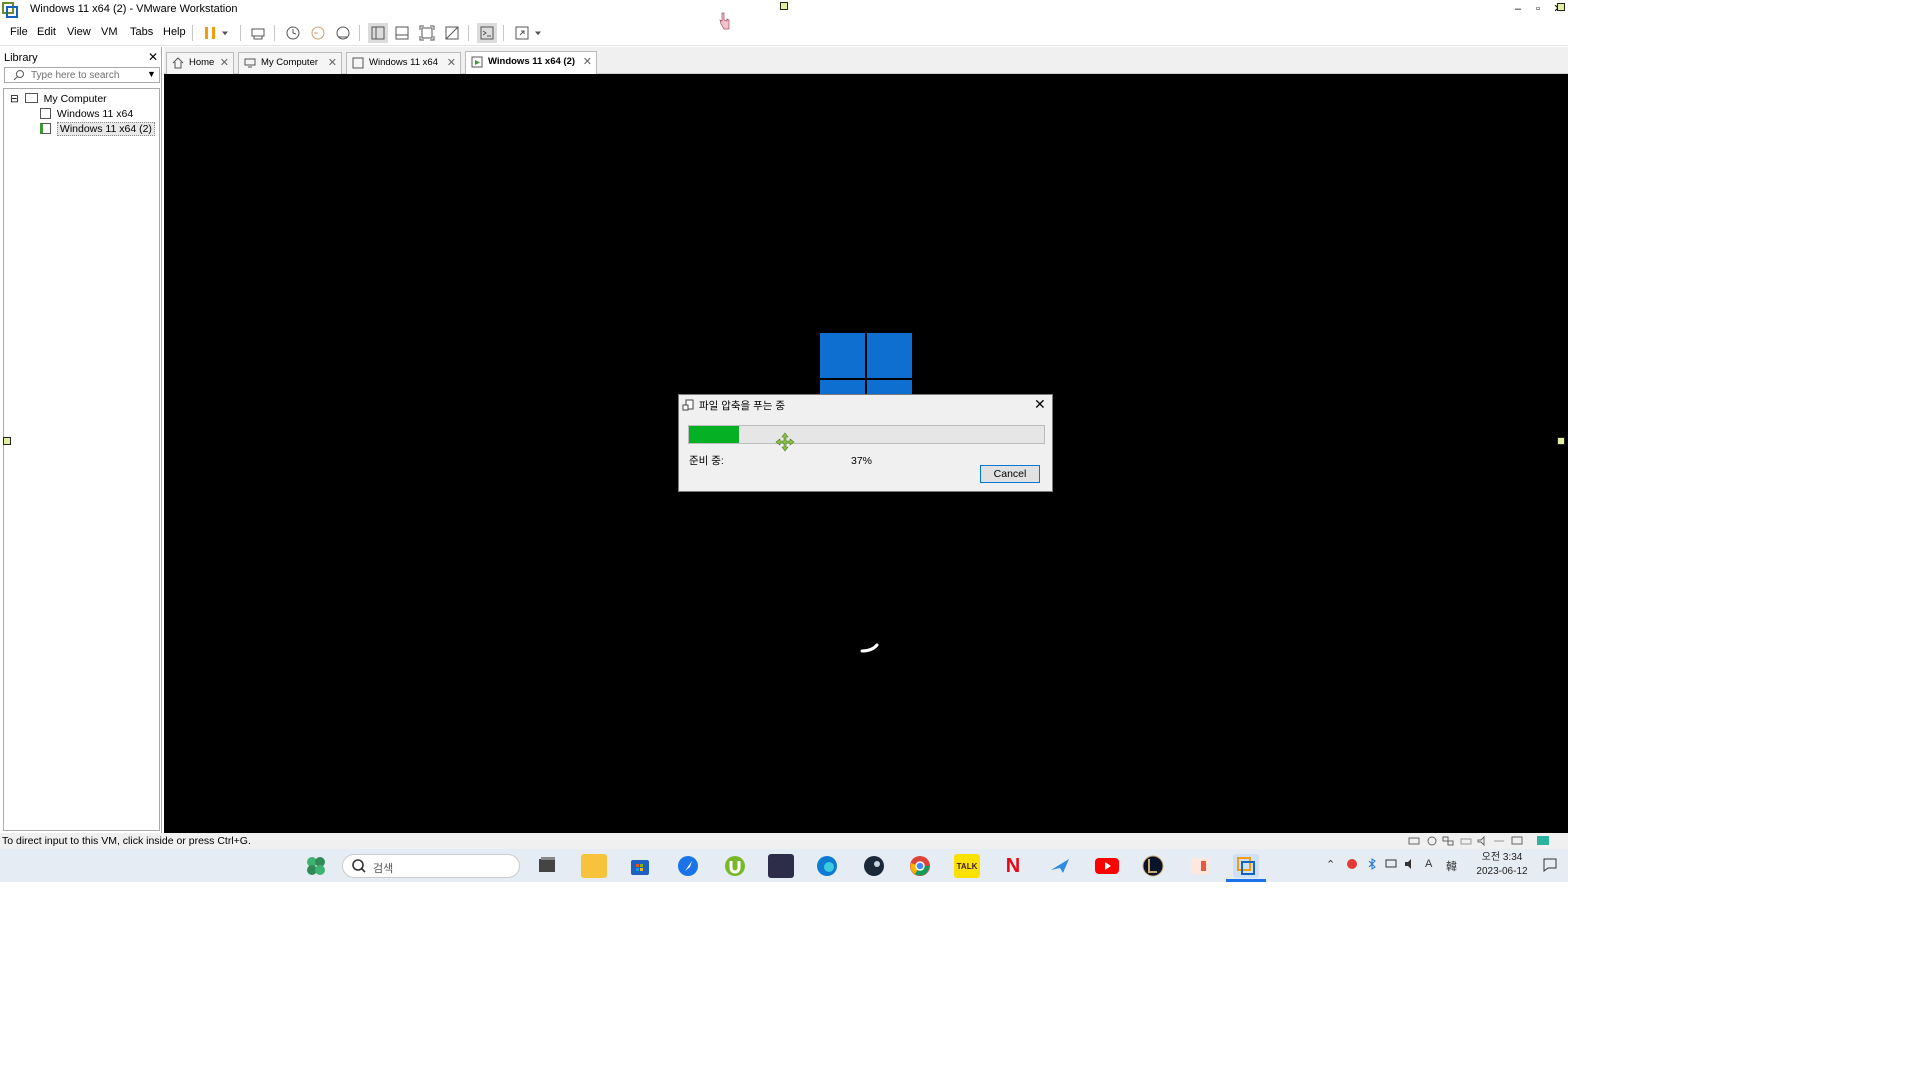 Image resolution: width=1920 pixels, height=1080 pixels. What do you see at coordinates (967, 866) in the screenshot?
I see `kakaotalk-icon: TALK` at bounding box center [967, 866].